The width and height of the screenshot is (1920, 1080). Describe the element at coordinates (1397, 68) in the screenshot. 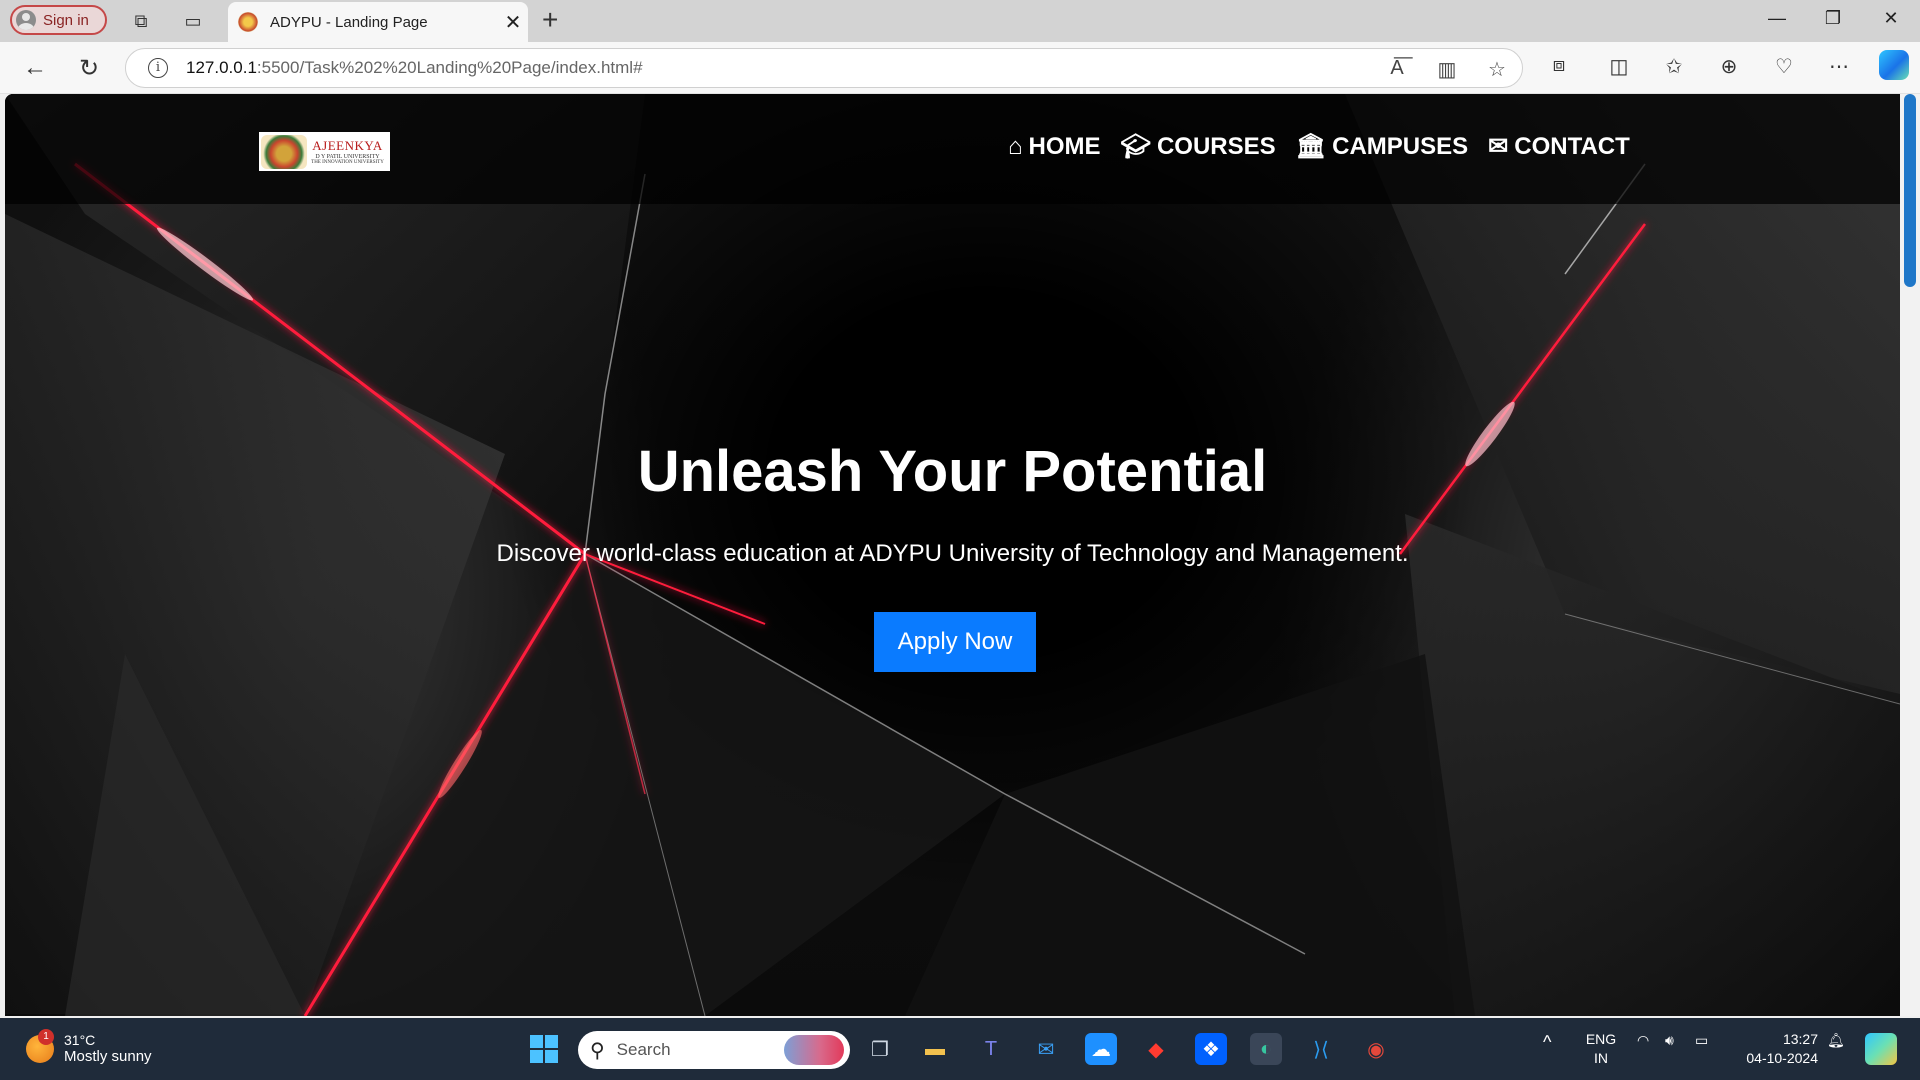

I see `read-aloud-icon: A͞` at that location.